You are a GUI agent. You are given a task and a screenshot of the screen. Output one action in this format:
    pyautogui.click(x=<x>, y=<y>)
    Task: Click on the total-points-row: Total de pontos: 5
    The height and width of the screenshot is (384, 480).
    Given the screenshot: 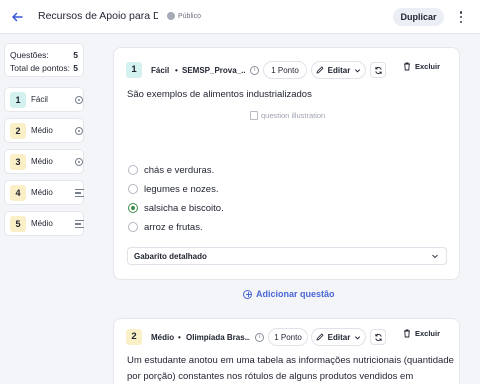 What is the action you would take?
    pyautogui.click(x=44, y=68)
    